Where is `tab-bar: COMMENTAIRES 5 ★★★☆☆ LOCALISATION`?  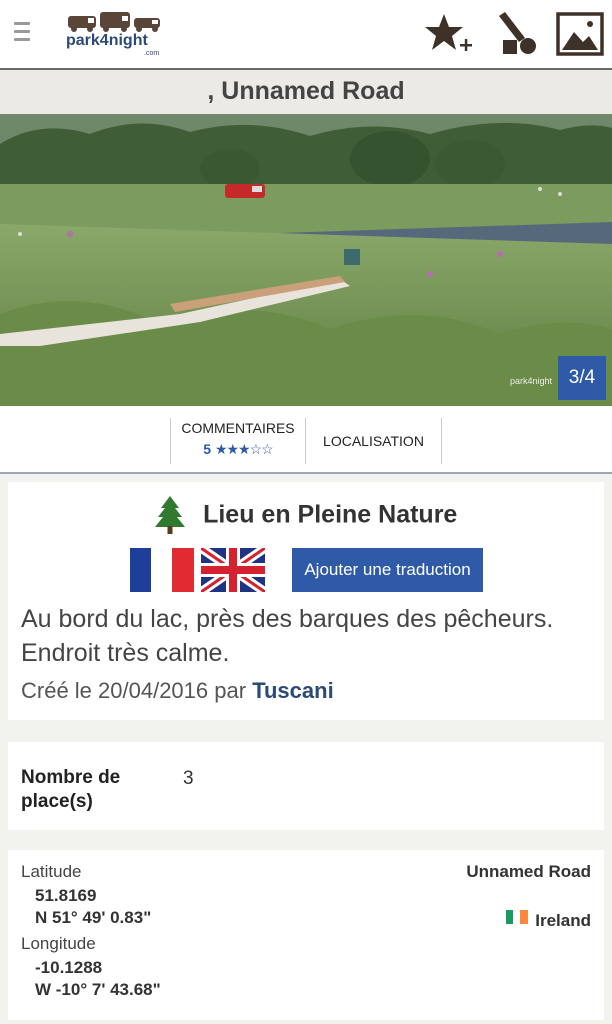
tab-bar: COMMENTAIRES 5 ★★★☆☆ LOCALISATION is located at coordinates (306, 440).